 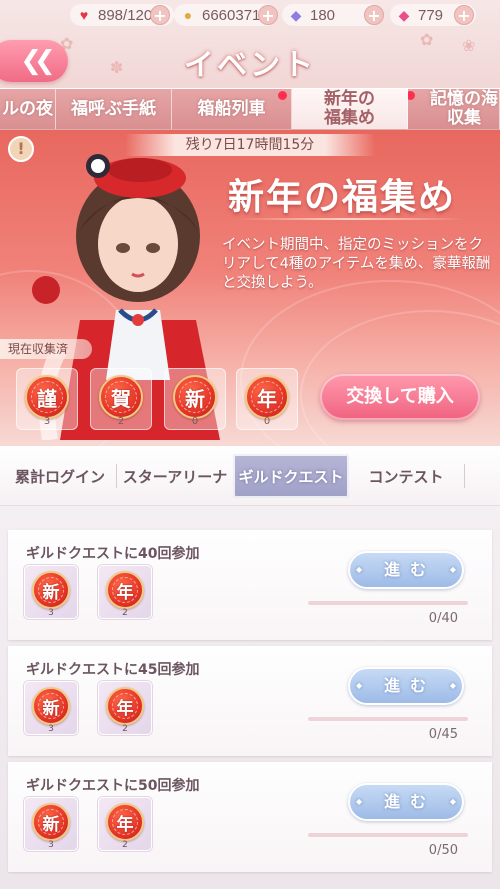 I want to click on progress-text: 0/45, so click(x=443, y=734).